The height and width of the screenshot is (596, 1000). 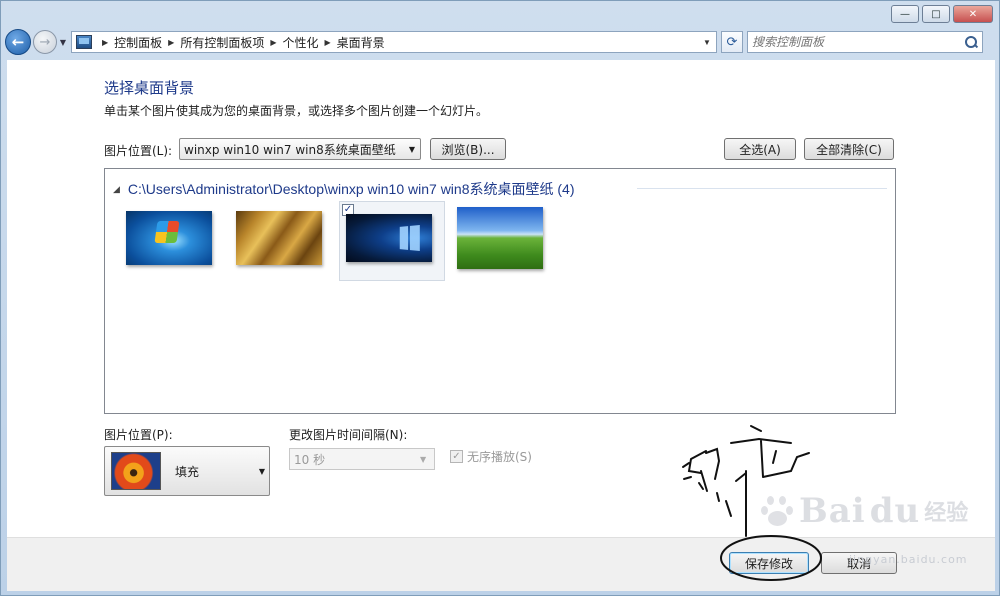 What do you see at coordinates (290, 149) in the screenshot?
I see `picture-location-value: winxp win10 win7 win8系统桌面壁纸` at bounding box center [290, 149].